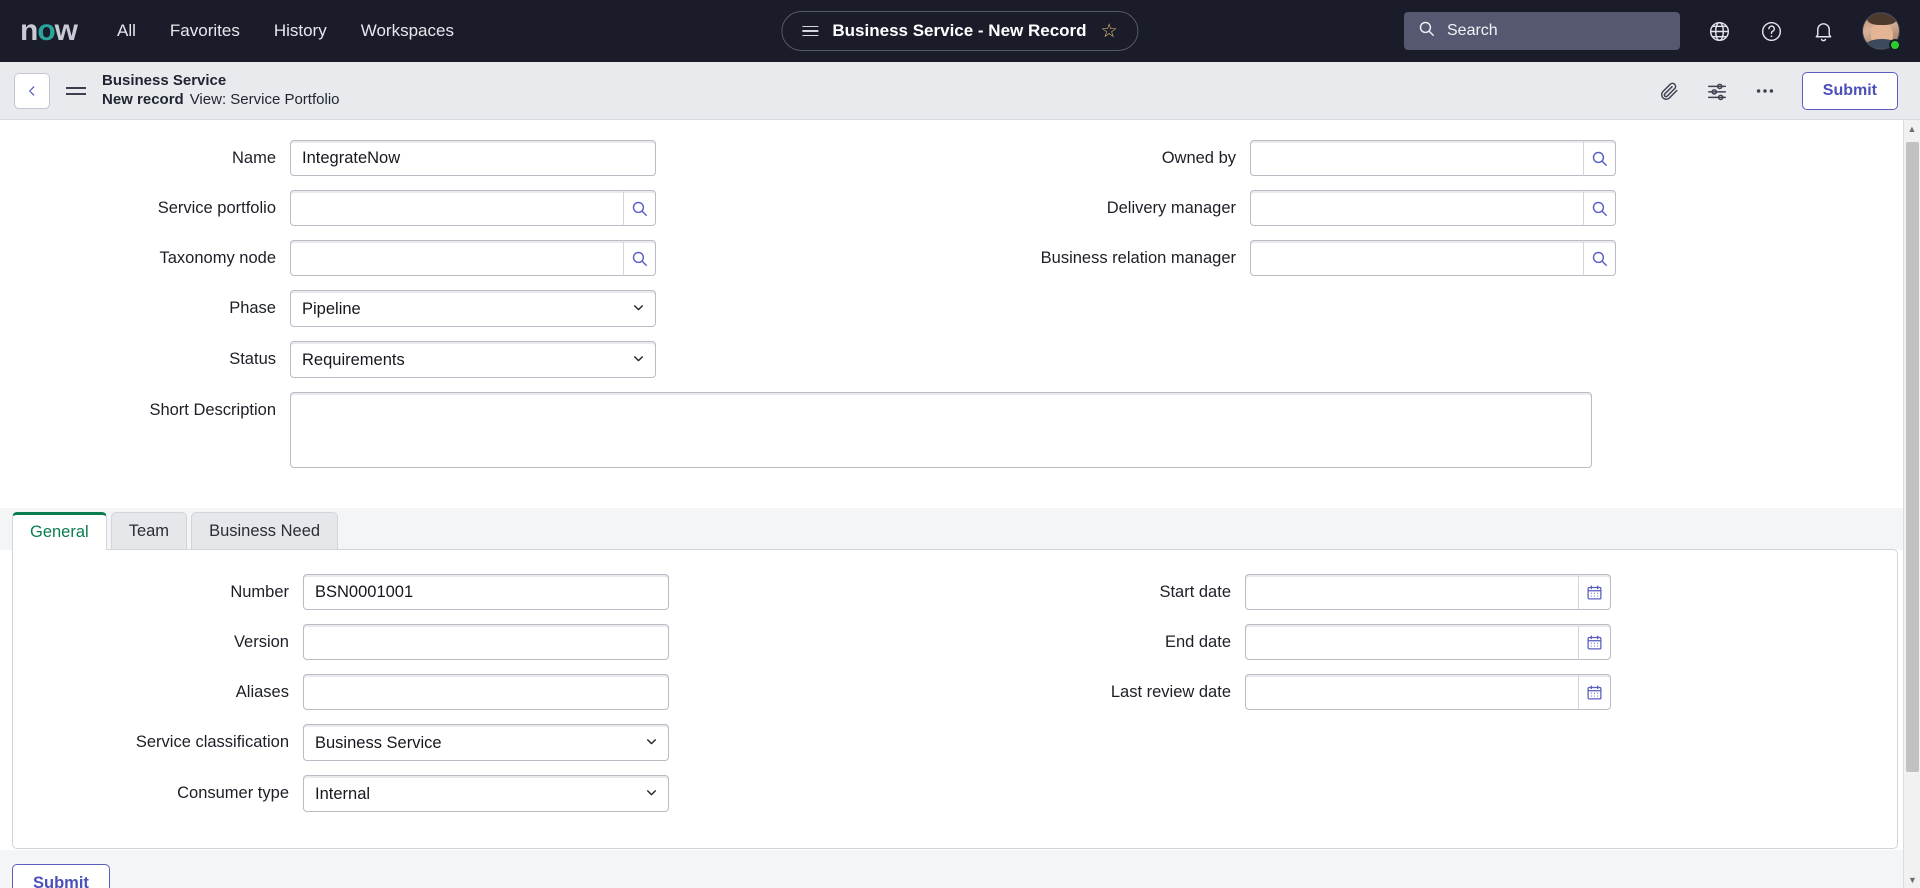  I want to click on top-nav-right-zone: Search, so click(1652, 31).